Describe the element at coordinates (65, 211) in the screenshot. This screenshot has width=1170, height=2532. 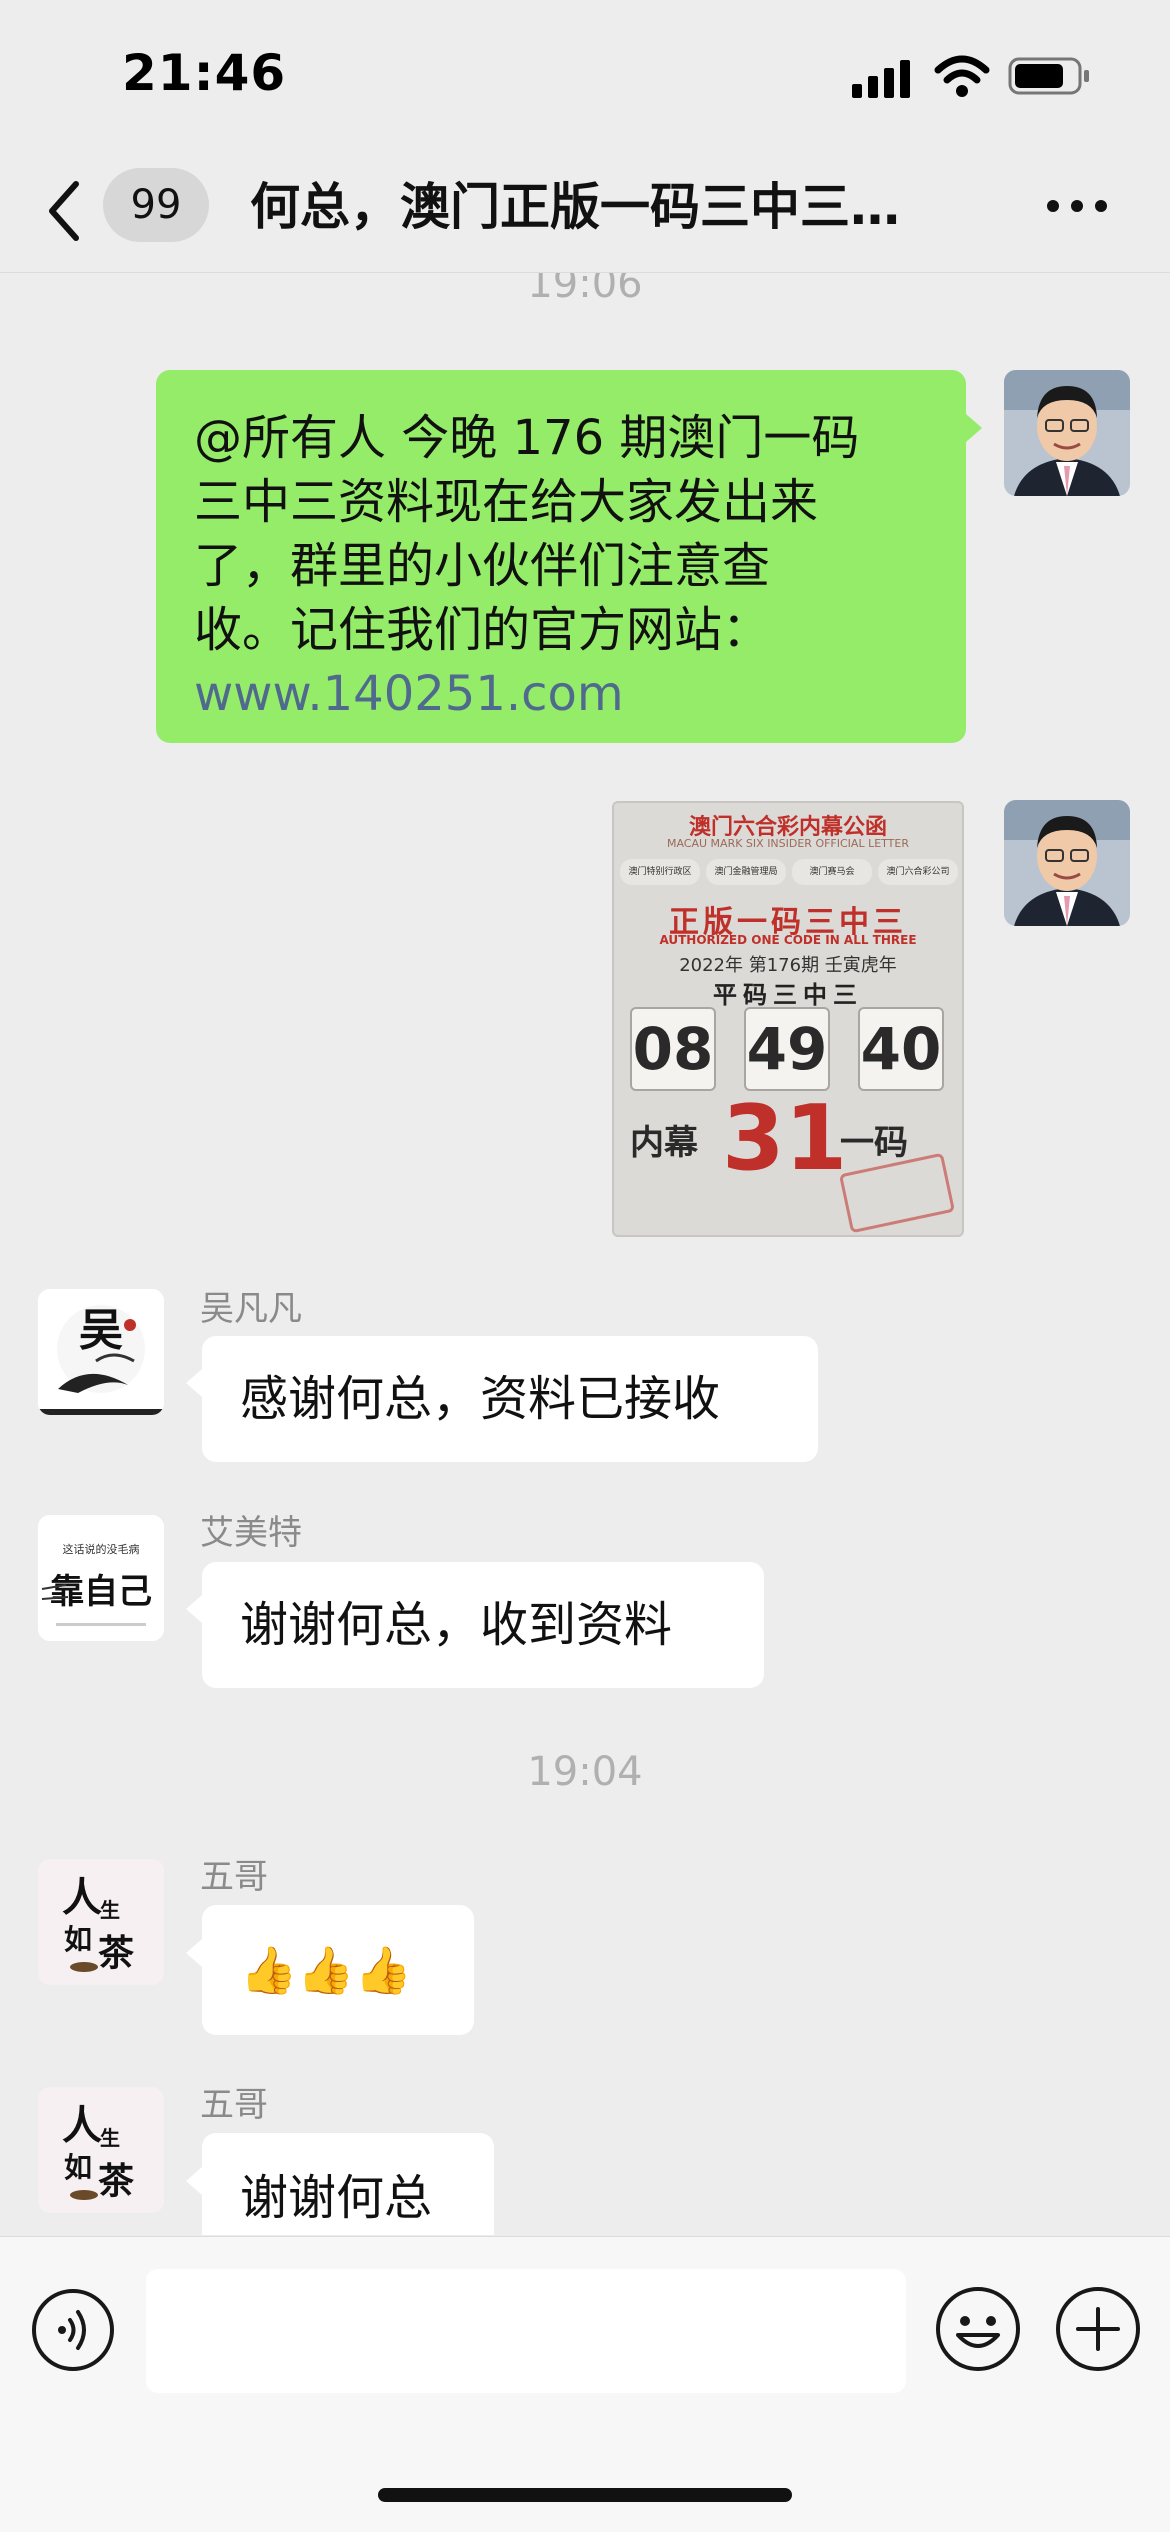
I see `back-icon` at that location.